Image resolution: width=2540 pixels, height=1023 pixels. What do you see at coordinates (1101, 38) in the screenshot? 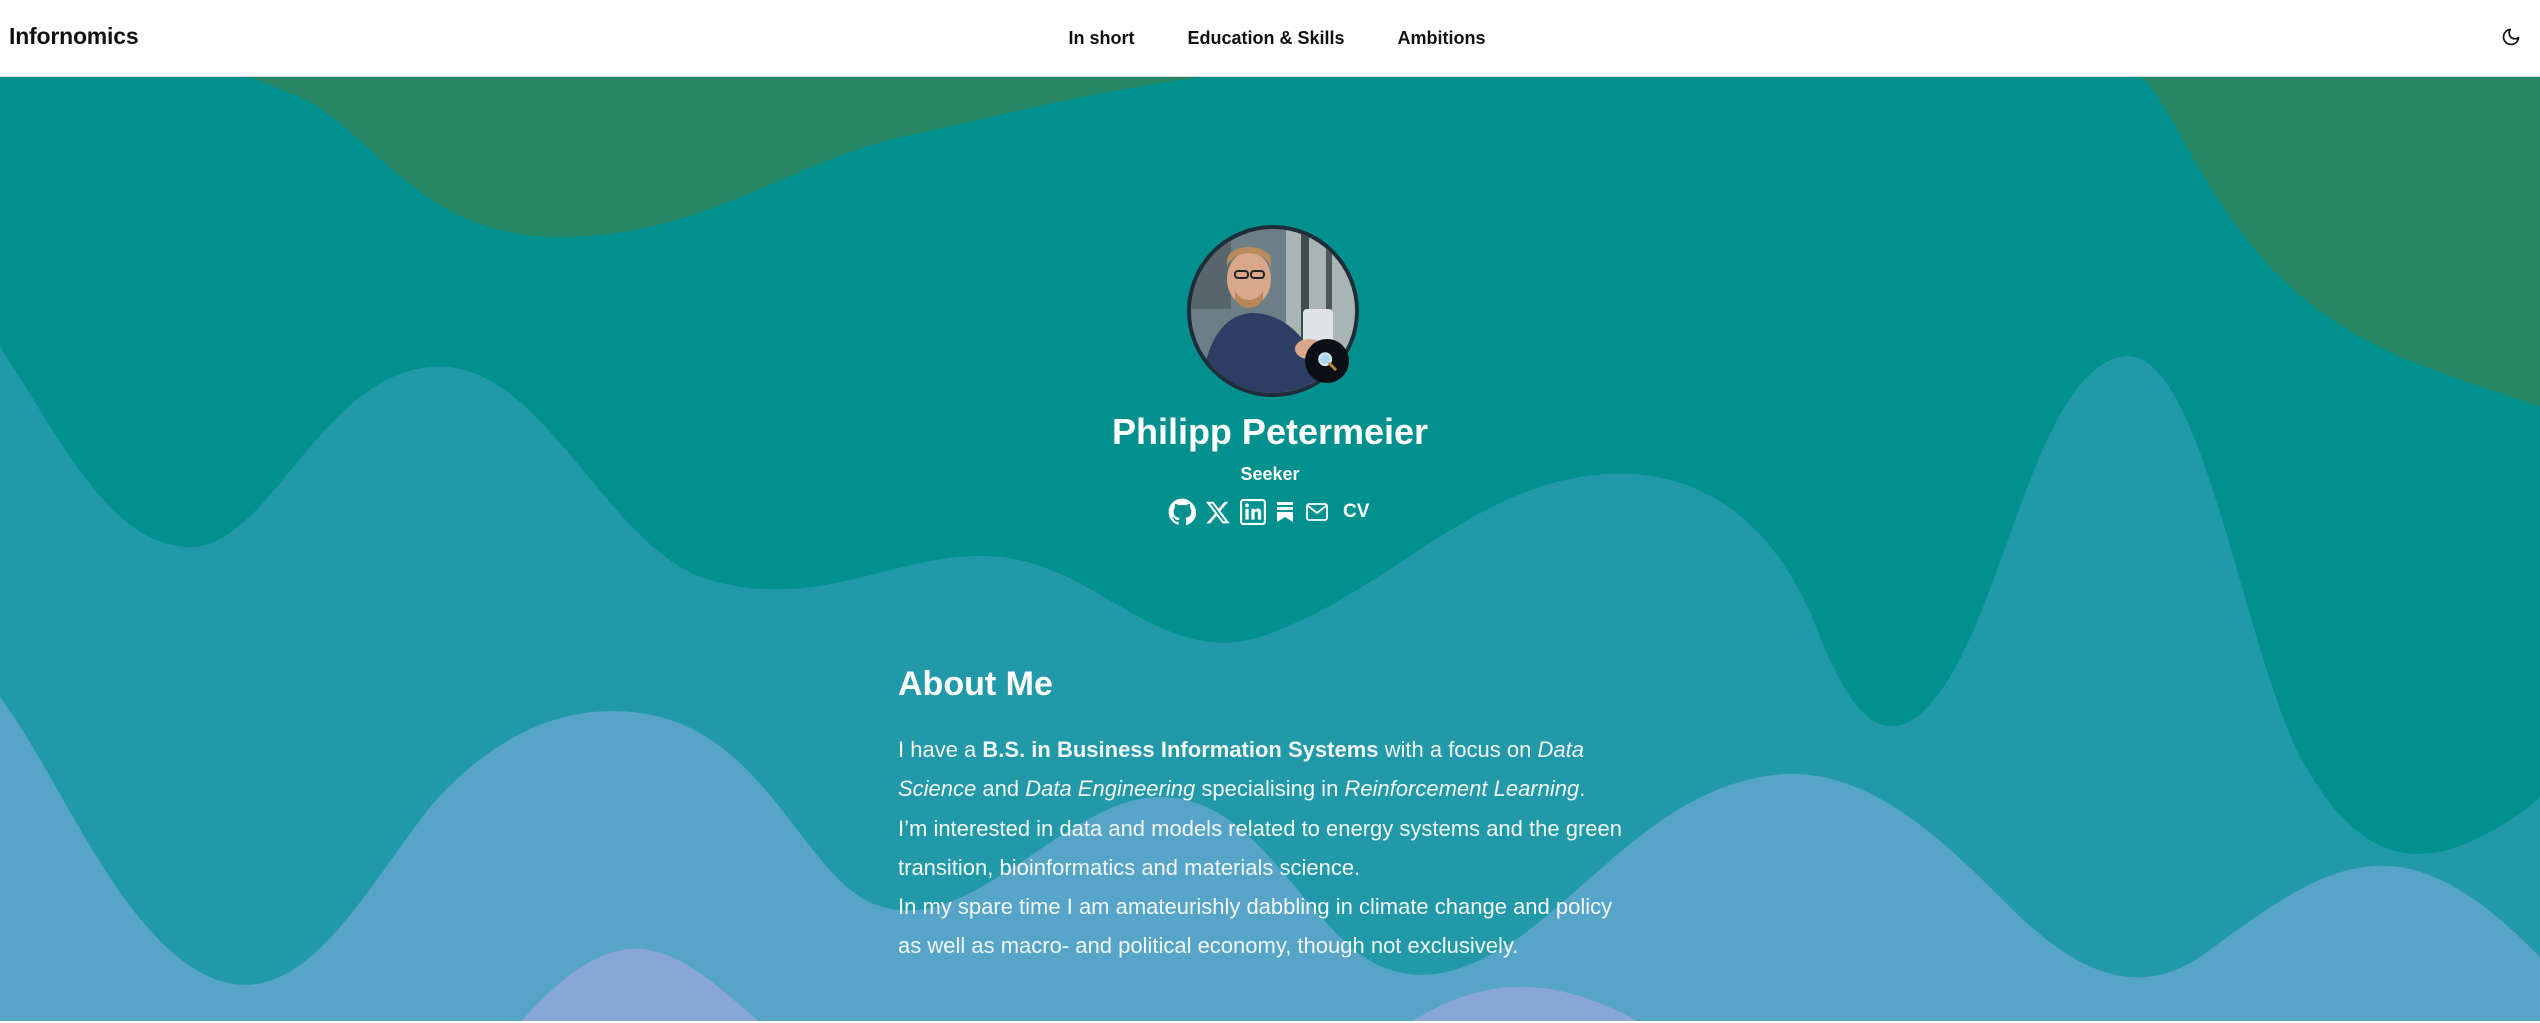
I see `nav-in-short: In short` at bounding box center [1101, 38].